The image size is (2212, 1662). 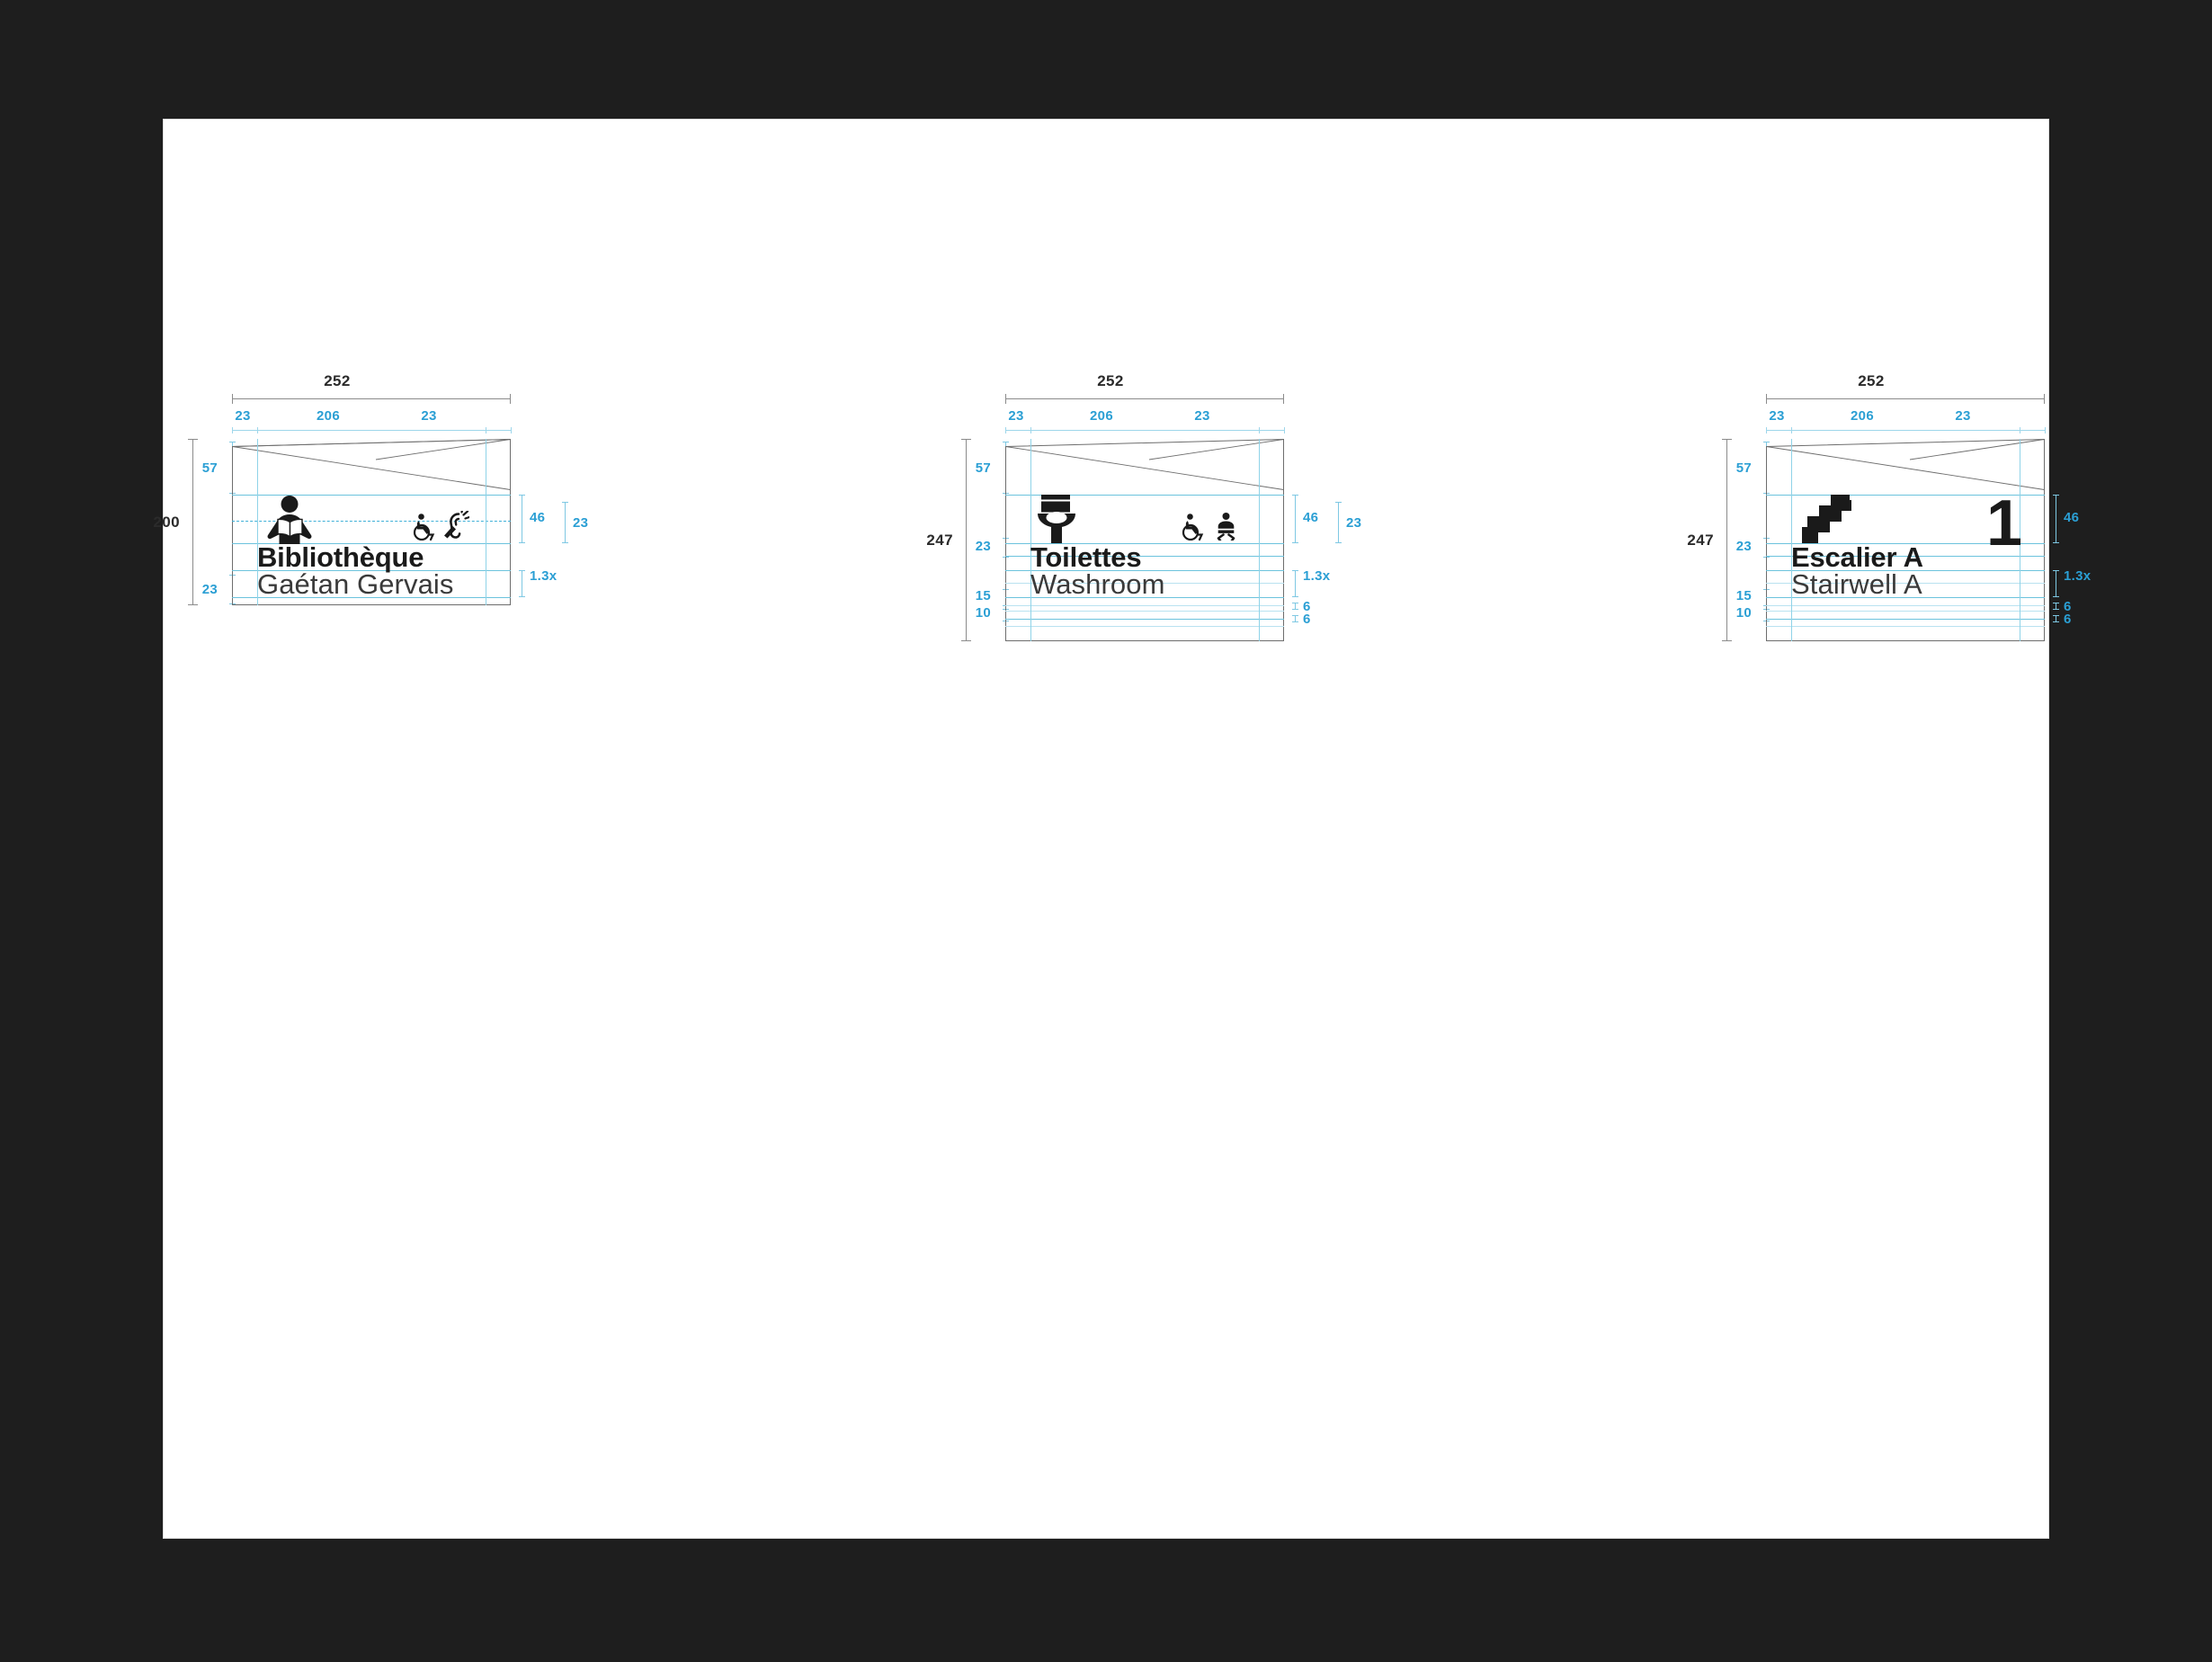 I want to click on sign-secondary-text: Stairwell A, so click(x=1856, y=584).